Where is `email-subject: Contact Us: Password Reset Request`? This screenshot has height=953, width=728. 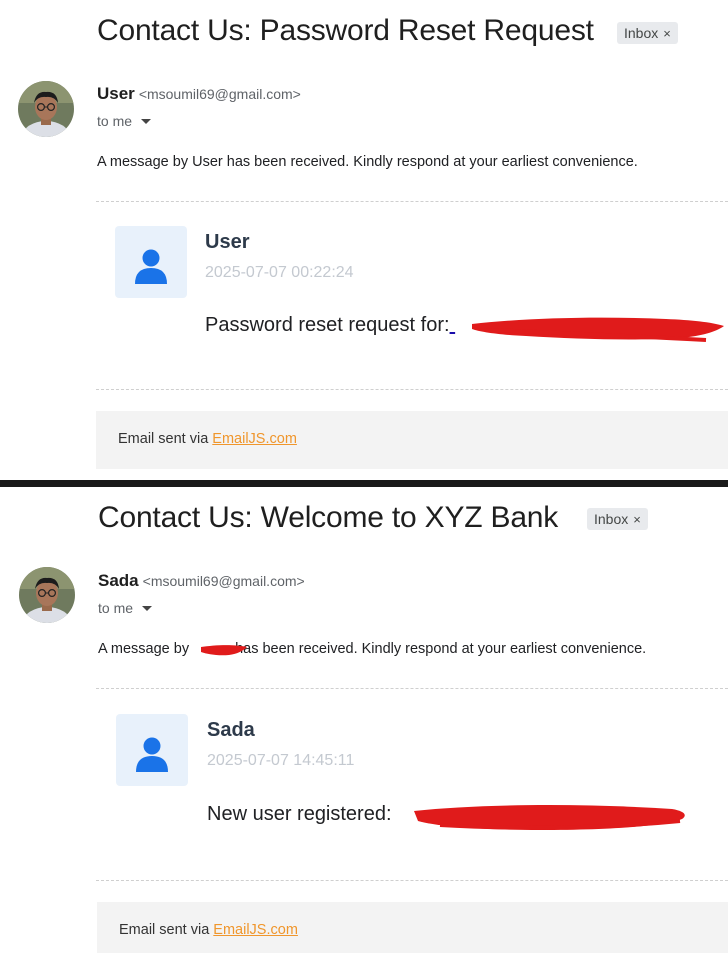 email-subject: Contact Us: Password Reset Request is located at coordinates (345, 30).